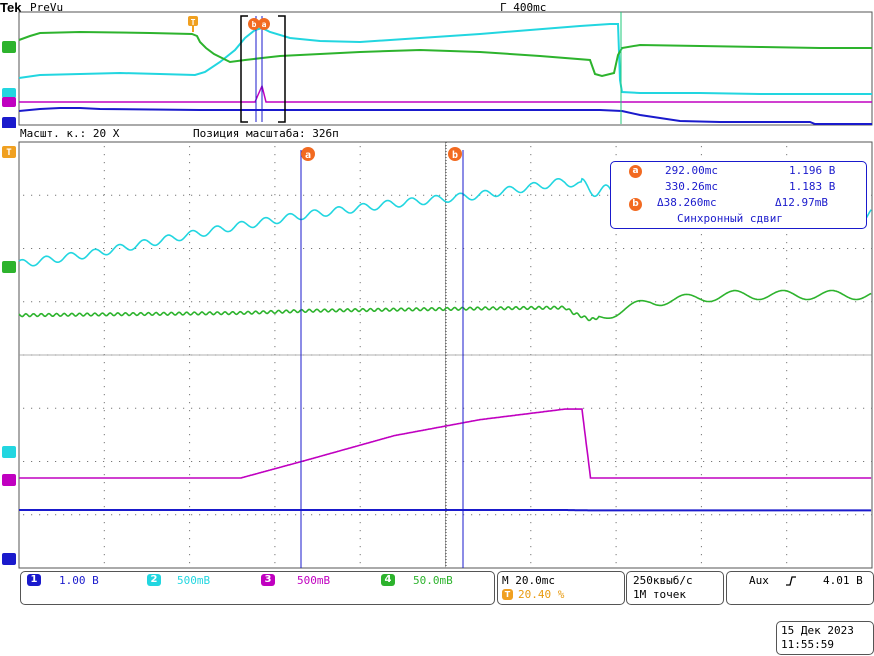 The width and height of the screenshot is (874, 656). I want to click on cursor-mode: Синхронный сдвиг, so click(730, 218).